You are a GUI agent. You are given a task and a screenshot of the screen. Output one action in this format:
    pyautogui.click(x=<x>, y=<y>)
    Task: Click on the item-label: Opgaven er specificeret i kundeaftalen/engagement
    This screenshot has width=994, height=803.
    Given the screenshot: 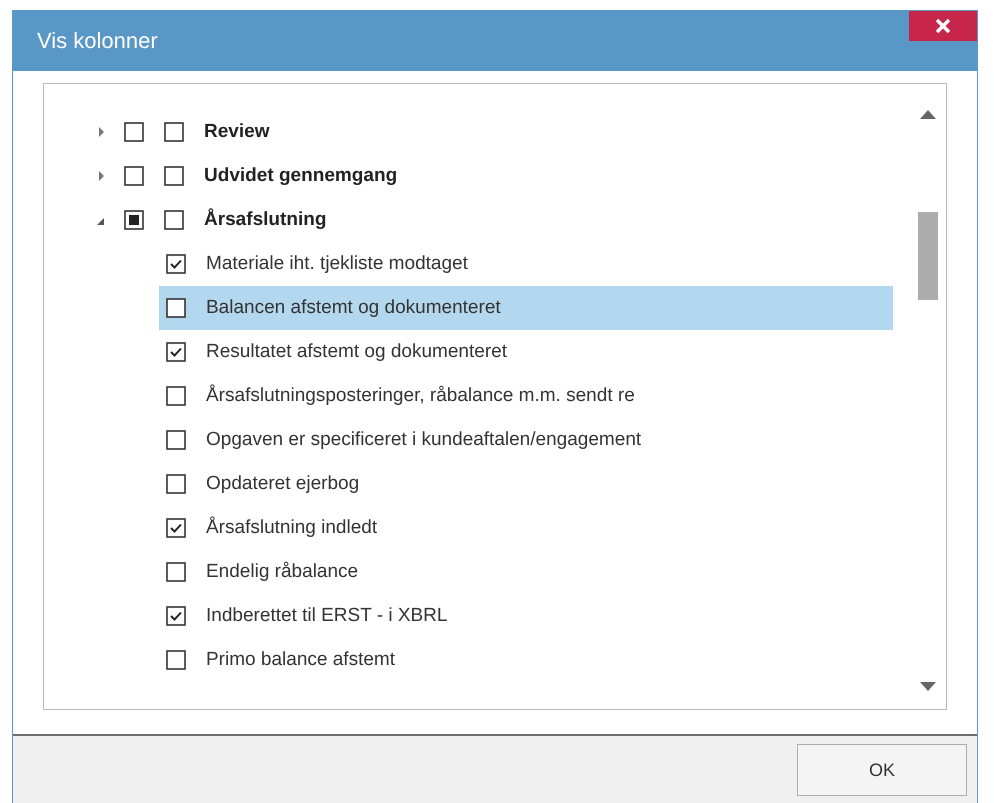 What is the action you would take?
    pyautogui.click(x=424, y=440)
    